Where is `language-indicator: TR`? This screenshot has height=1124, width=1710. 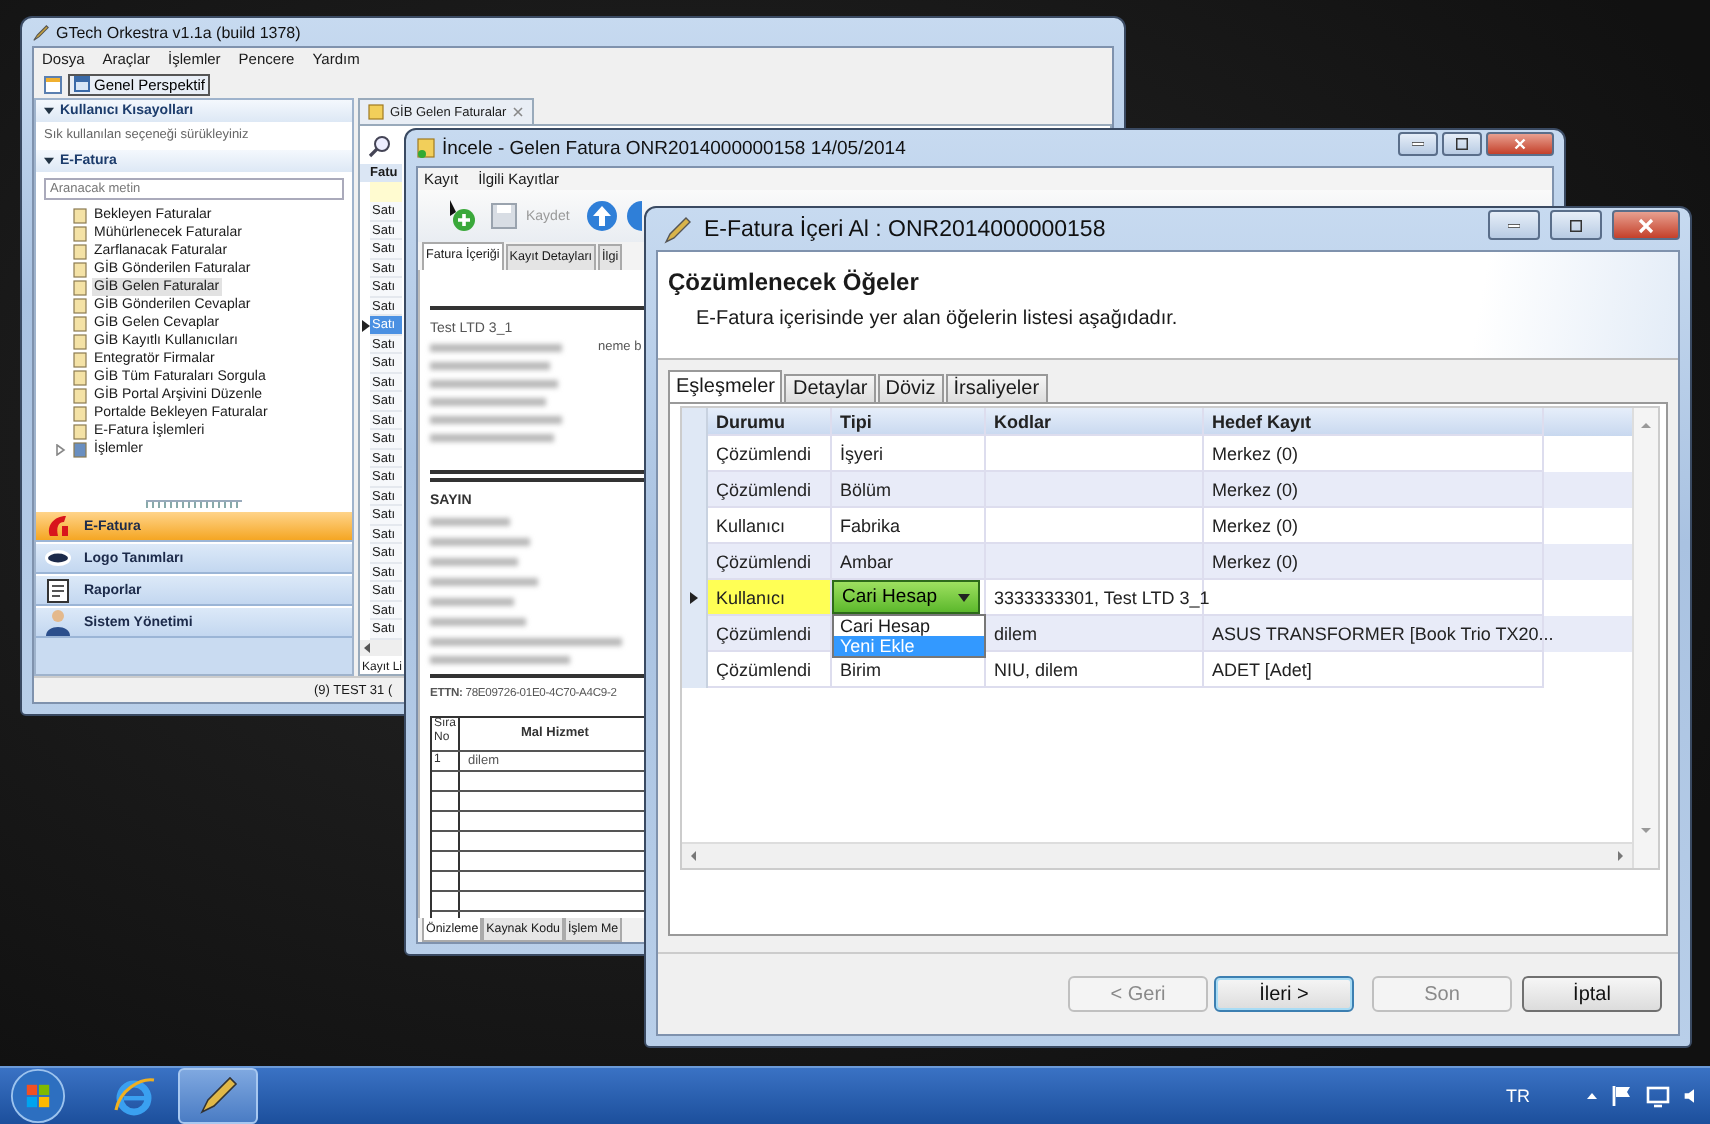
language-indicator: TR is located at coordinates (1518, 1096).